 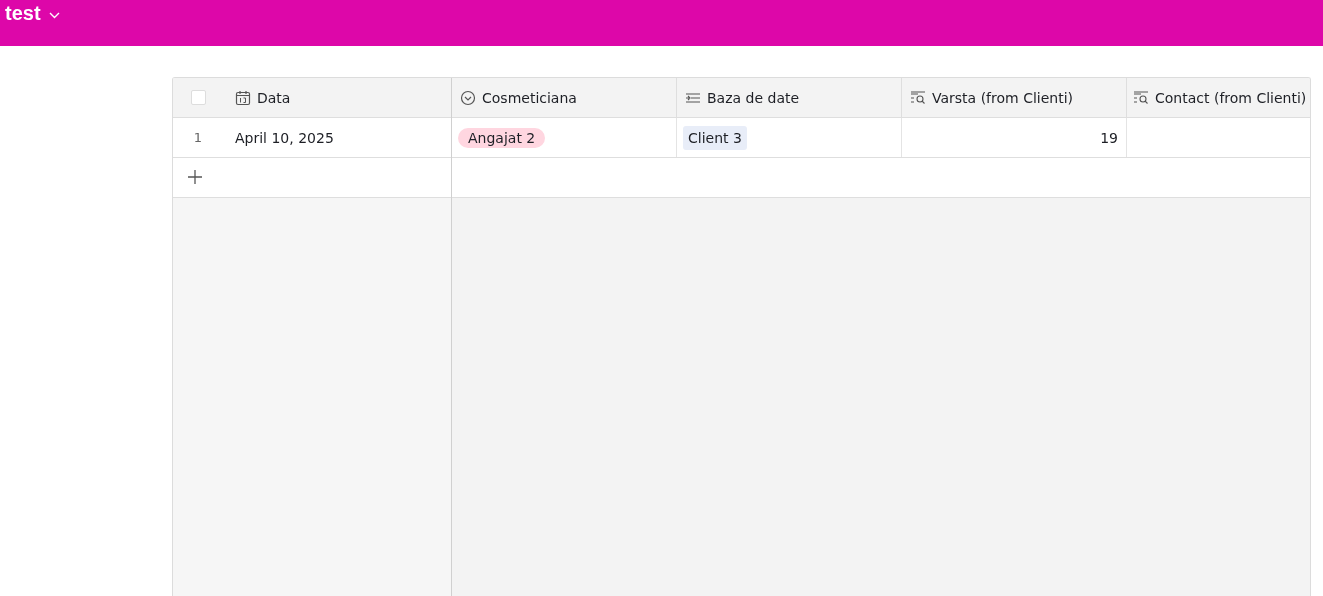 What do you see at coordinates (1218, 97) in the screenshot?
I see `column-header: Contact (from Clienti)` at bounding box center [1218, 97].